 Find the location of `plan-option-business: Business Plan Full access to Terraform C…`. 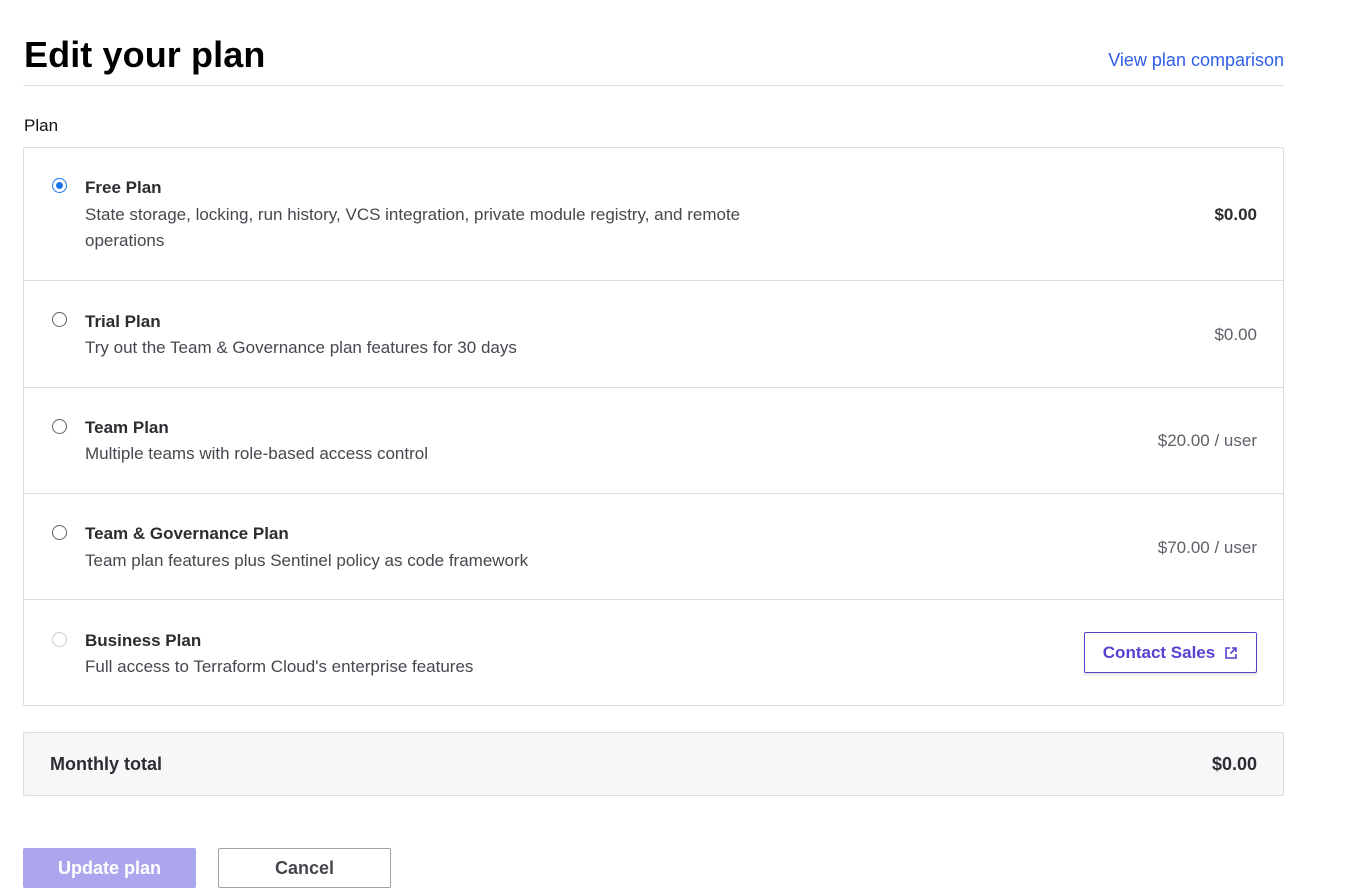

plan-option-business: Business Plan Full access to Terraform C… is located at coordinates (653, 652).